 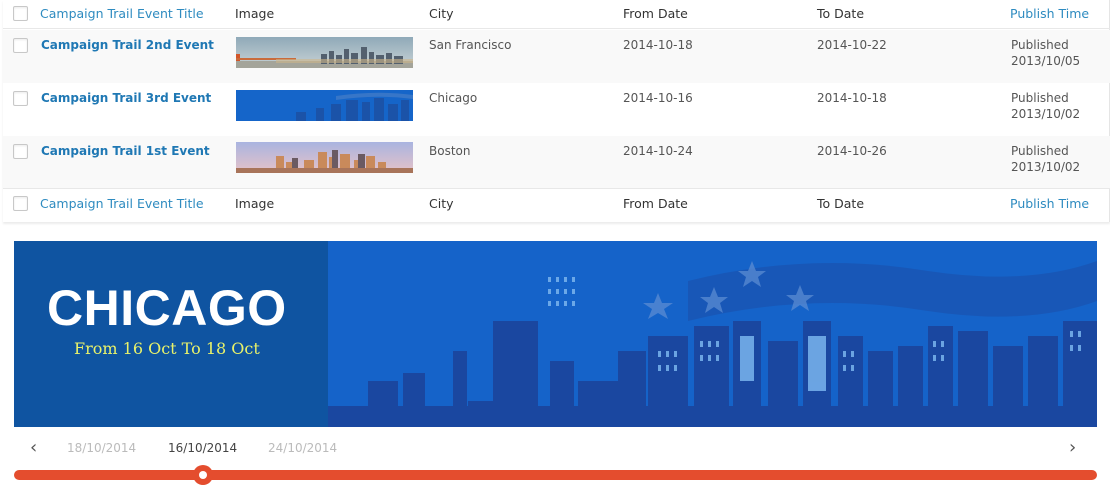 What do you see at coordinates (470, 45) in the screenshot?
I see `city-value: San Francisco` at bounding box center [470, 45].